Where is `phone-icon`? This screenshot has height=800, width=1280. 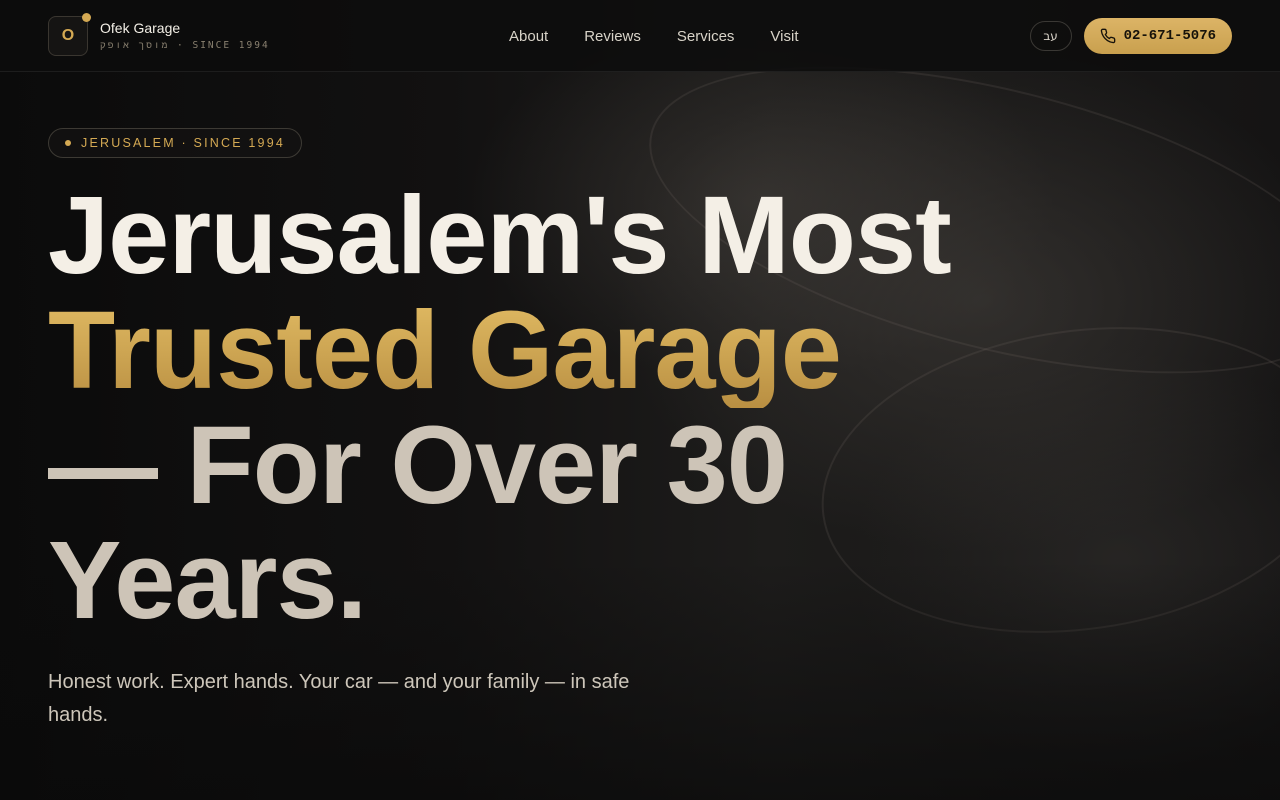
phone-icon is located at coordinates (1107, 36).